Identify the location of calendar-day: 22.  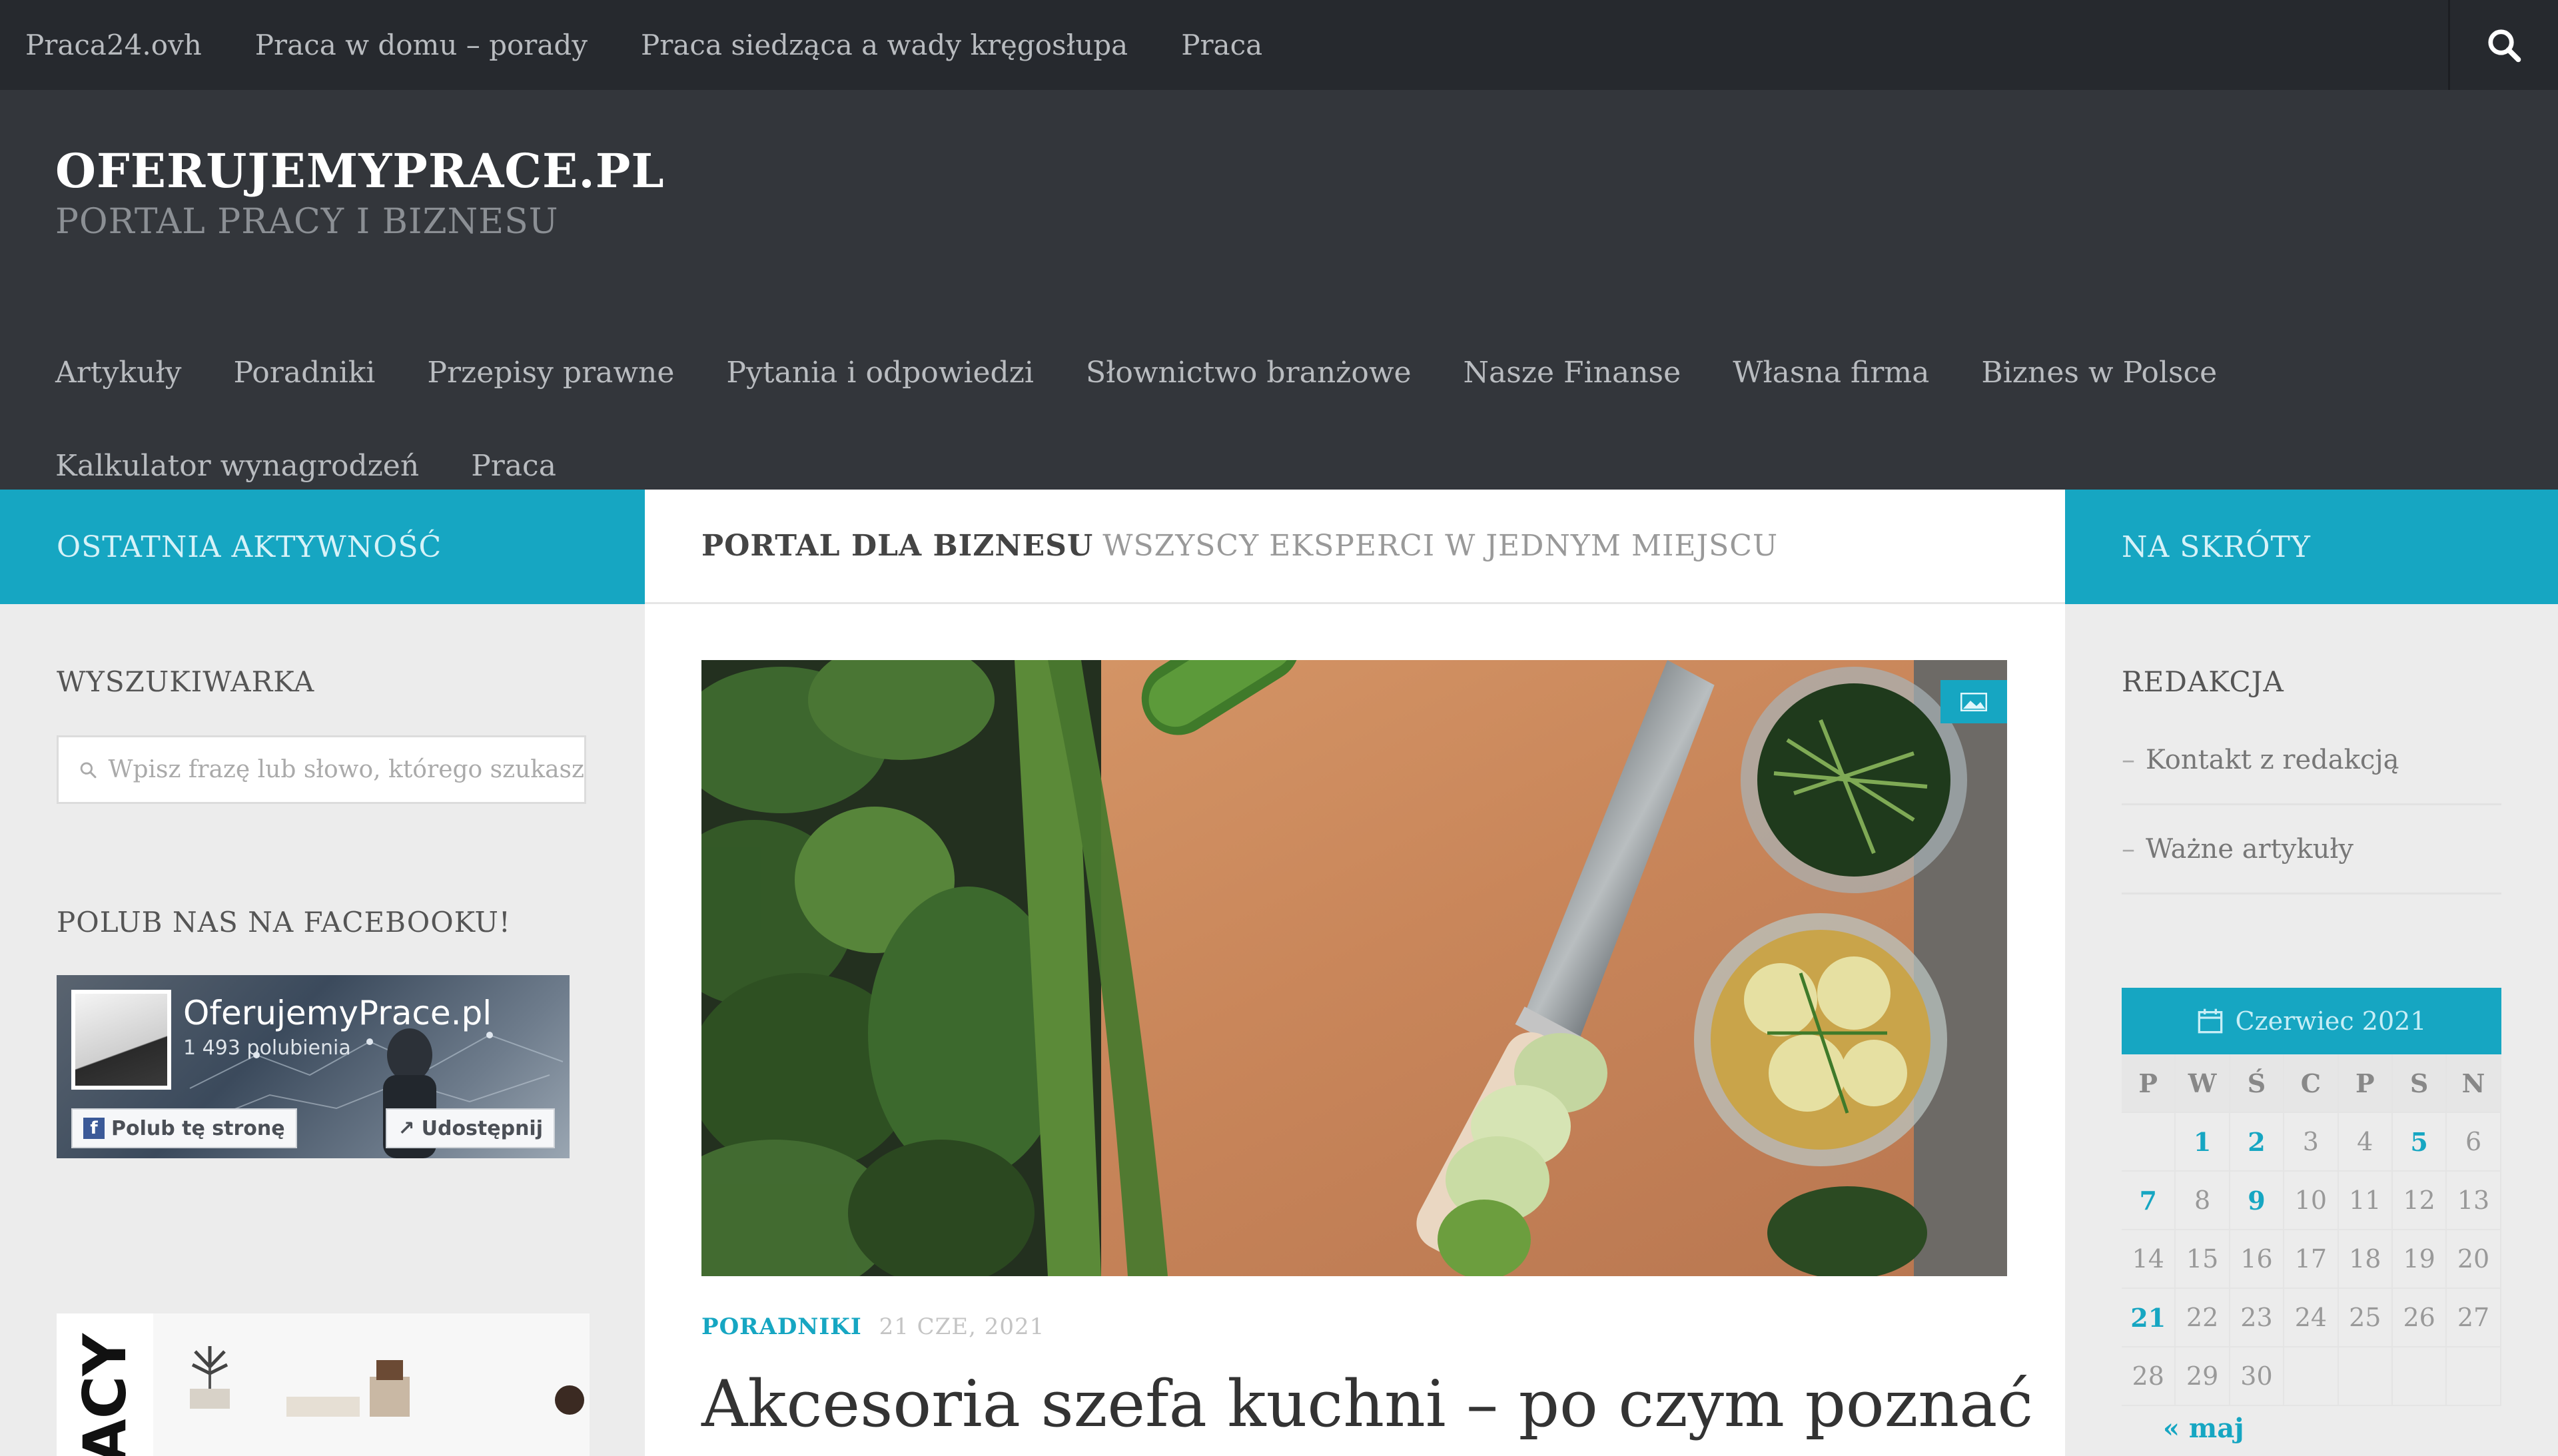
(2203, 1318).